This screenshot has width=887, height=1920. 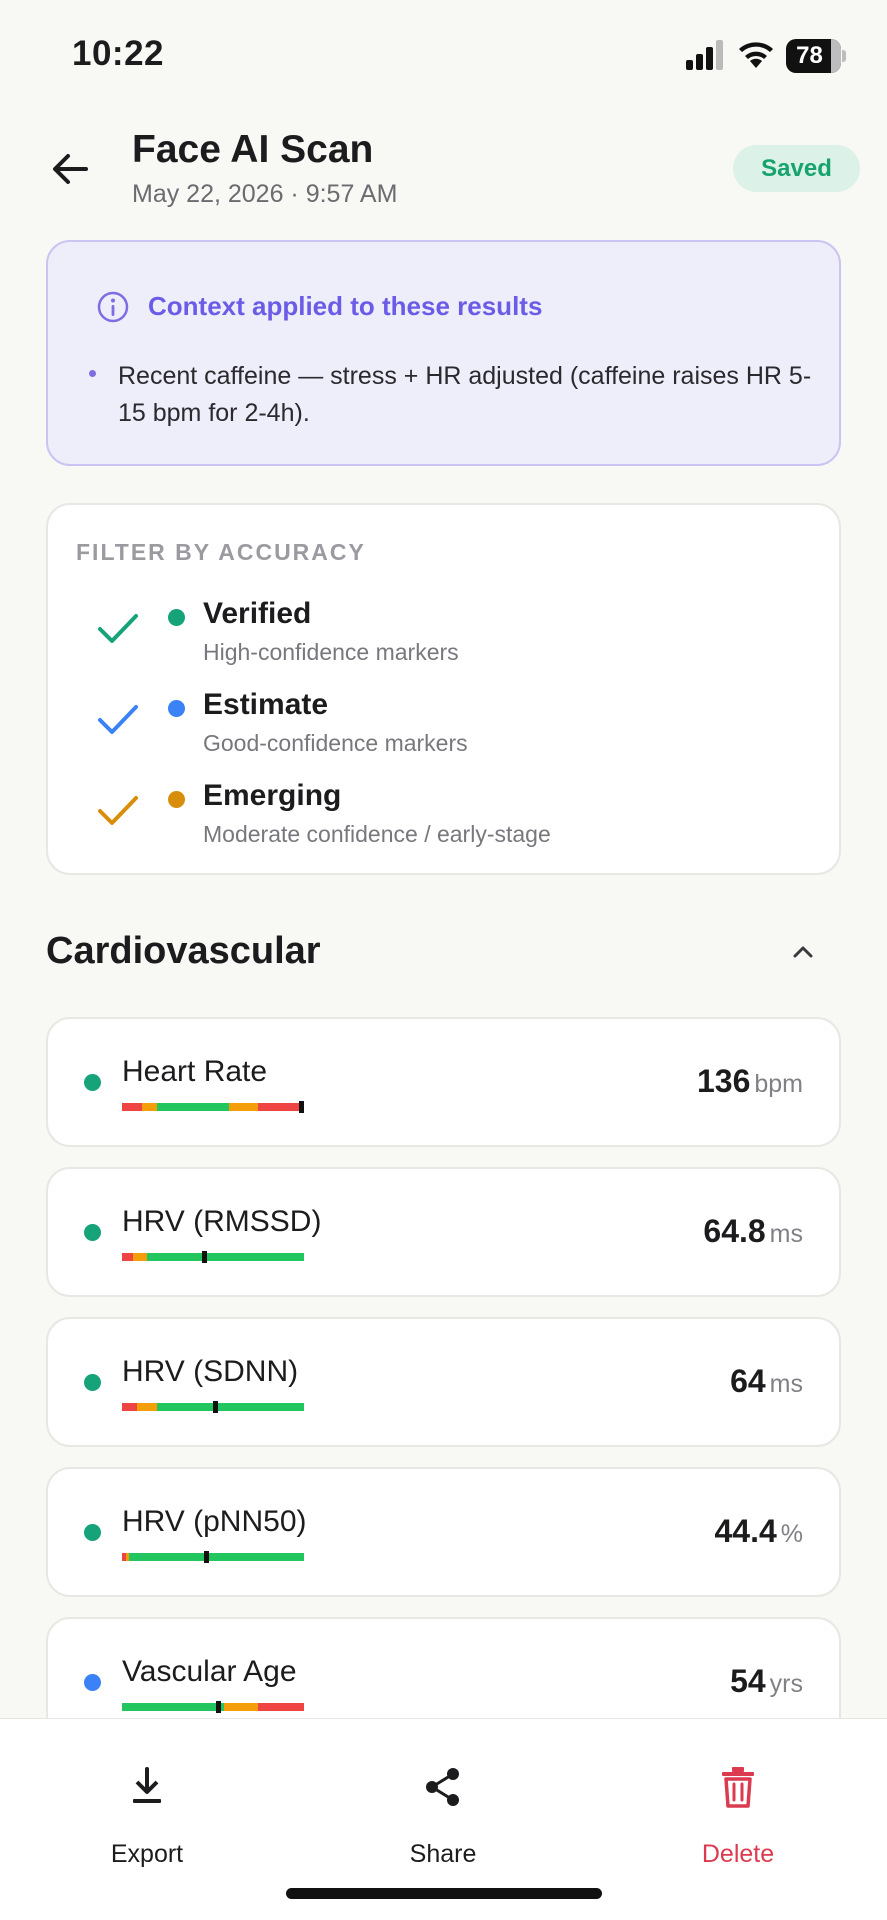 What do you see at coordinates (443, 1532) in the screenshot?
I see `metric-row-hrv-pnn50: HRV (pNN50) 44.4%` at bounding box center [443, 1532].